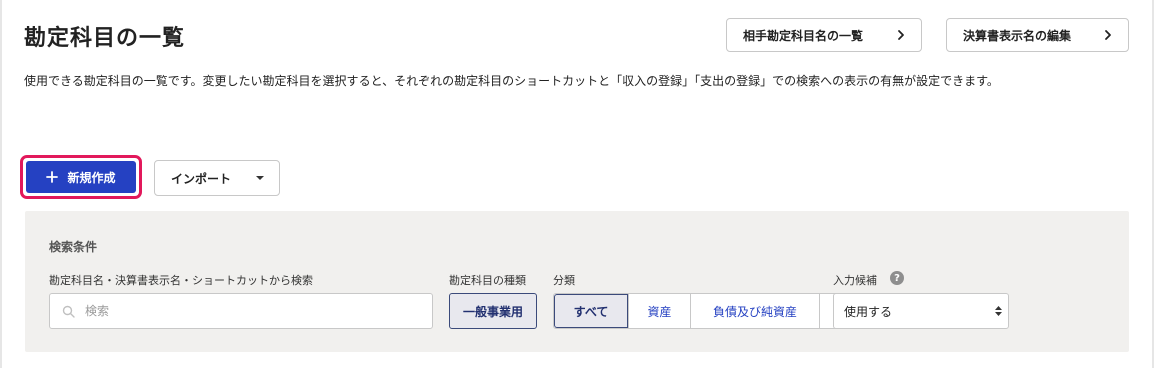 This screenshot has height=368, width=1154. I want to click on search-input, so click(245, 311).